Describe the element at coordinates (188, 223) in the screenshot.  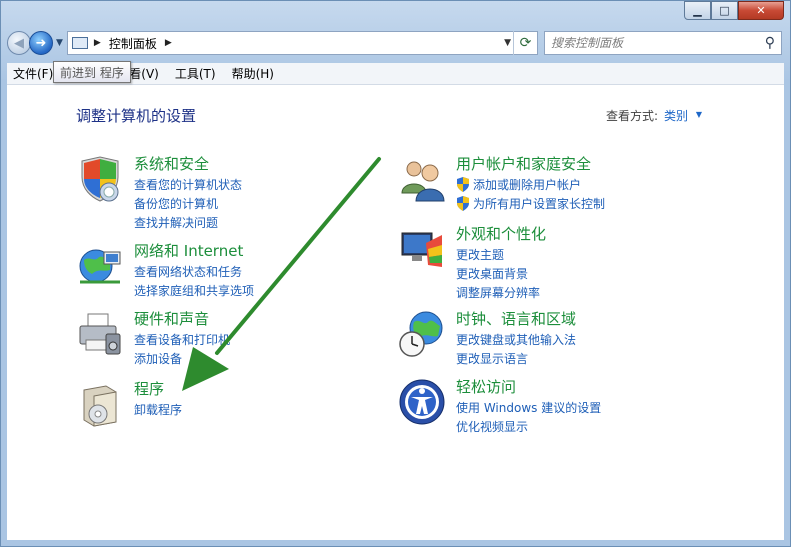
I see `link-troubleshoot: 查找并解决问题` at that location.